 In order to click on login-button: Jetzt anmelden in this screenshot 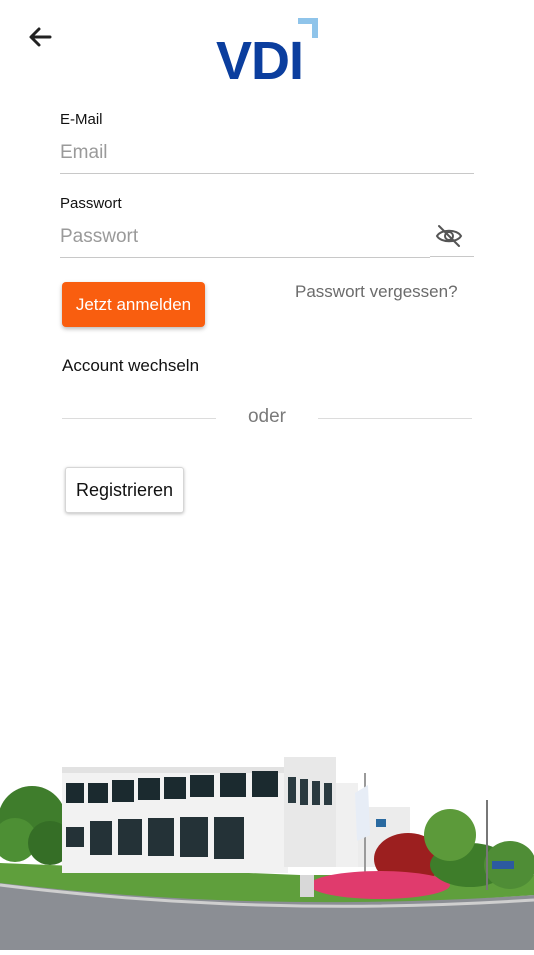, I will do `click(133, 304)`.